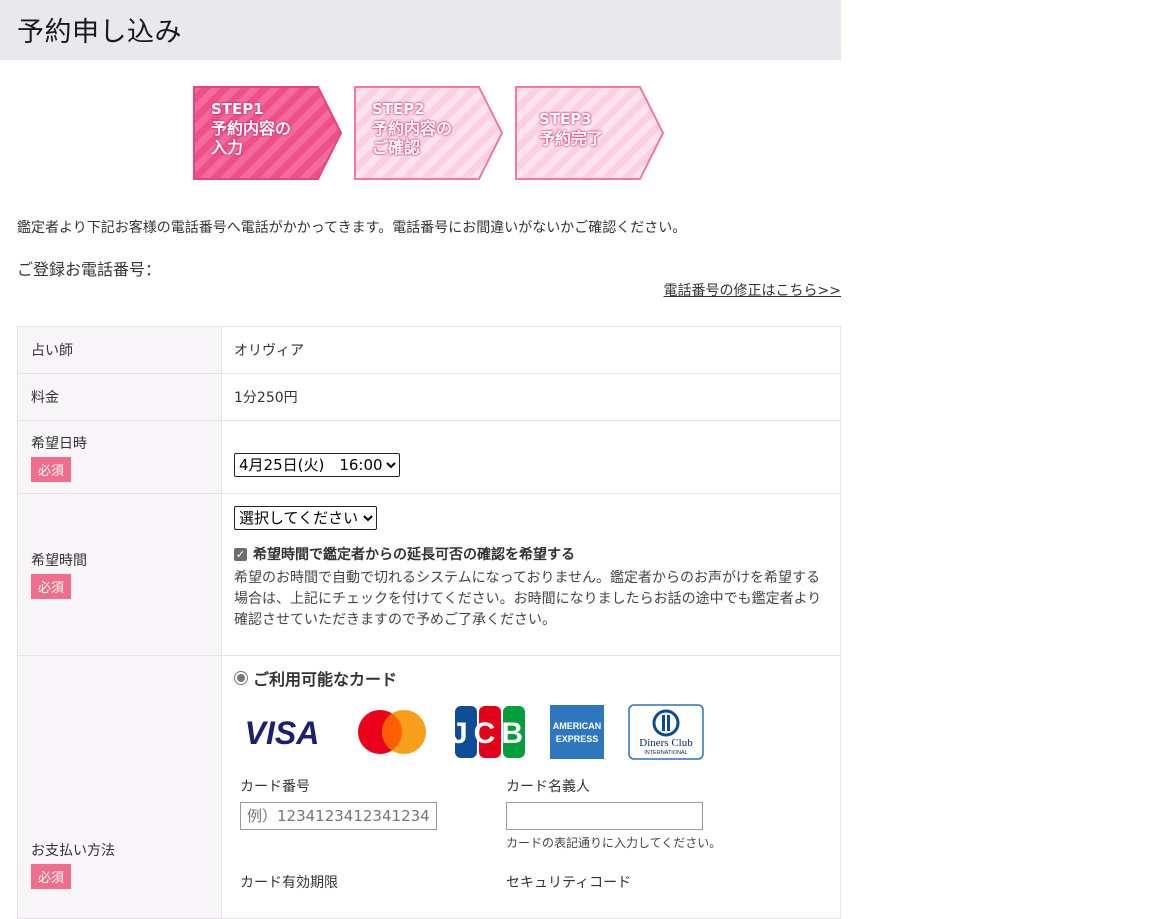  Describe the element at coordinates (412, 128) in the screenshot. I see `step-2-label: STEP2 予約内容の ご確認` at that location.